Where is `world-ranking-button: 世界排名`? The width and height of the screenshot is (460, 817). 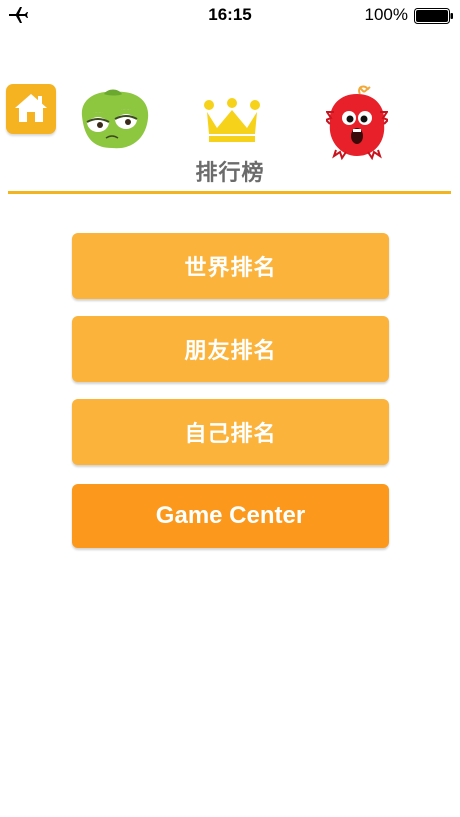 world-ranking-button: 世界排名 is located at coordinates (230, 266).